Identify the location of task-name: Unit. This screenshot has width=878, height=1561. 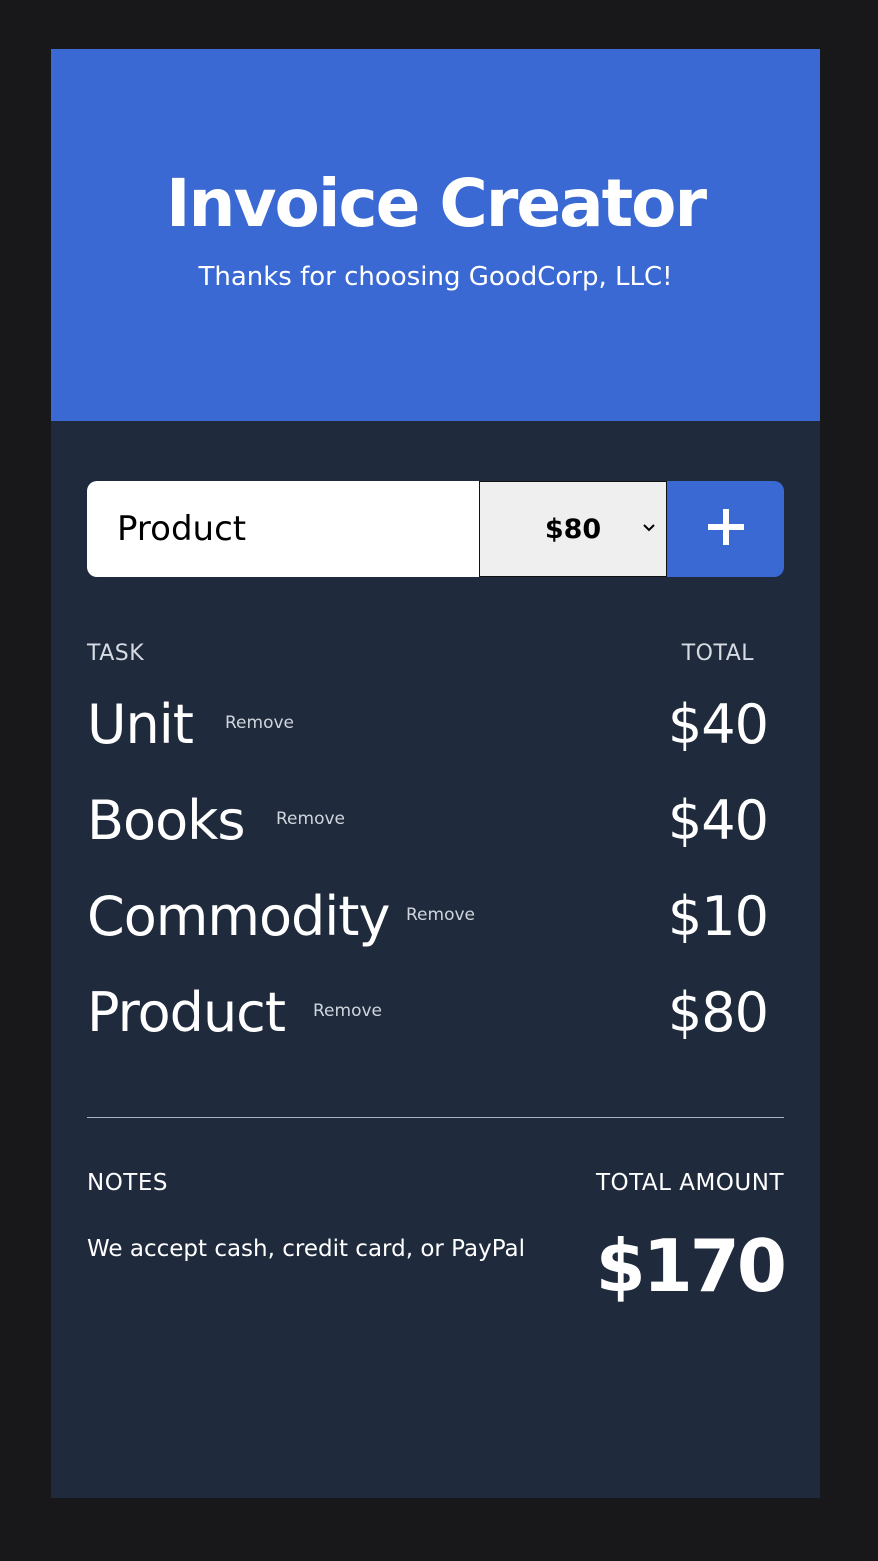
(140, 724).